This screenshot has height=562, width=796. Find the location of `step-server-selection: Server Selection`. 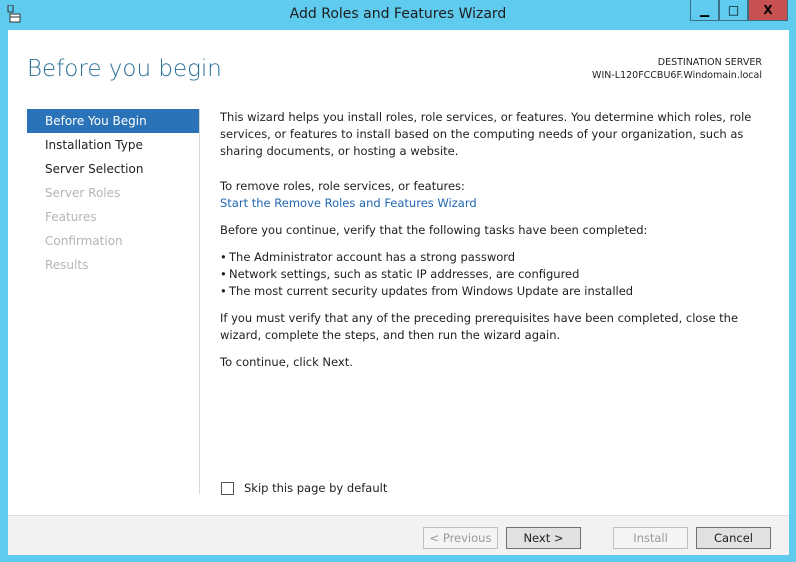

step-server-selection: Server Selection is located at coordinates (113, 169).